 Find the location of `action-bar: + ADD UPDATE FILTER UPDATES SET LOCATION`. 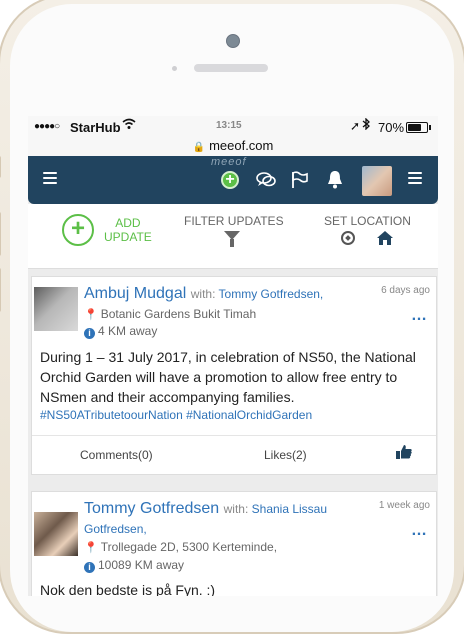

action-bar: + ADD UPDATE FILTER UPDATES SET LOCATION is located at coordinates (233, 236).